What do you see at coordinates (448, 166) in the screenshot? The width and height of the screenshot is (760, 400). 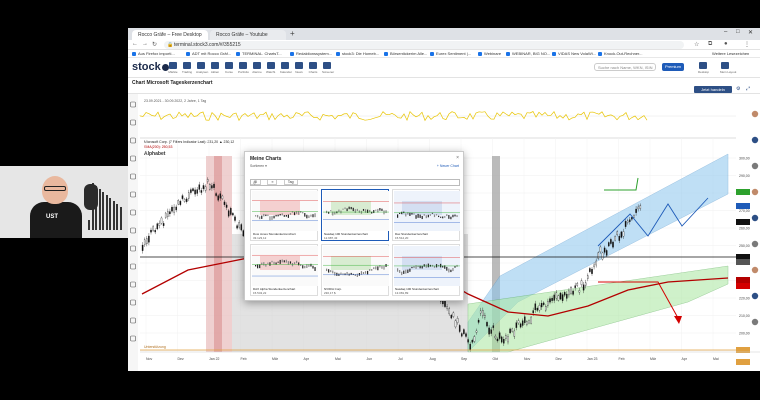 I see `new-chart-button: + Neuer Chart` at bounding box center [448, 166].